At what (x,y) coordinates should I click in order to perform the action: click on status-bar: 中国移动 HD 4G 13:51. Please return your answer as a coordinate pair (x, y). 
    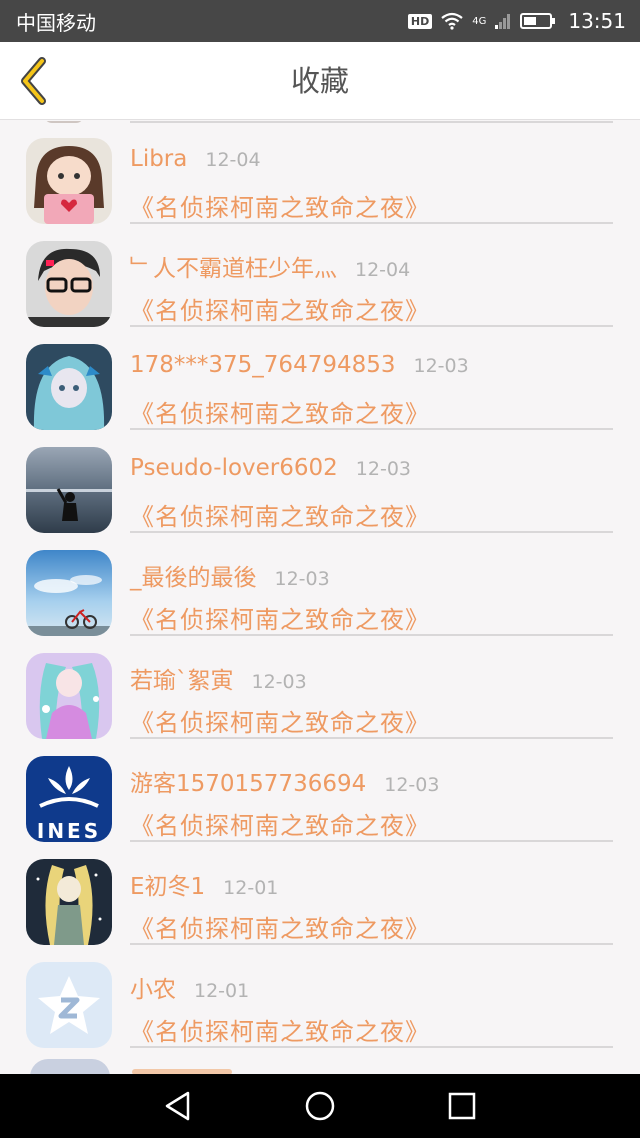
    Looking at the image, I should click on (320, 21).